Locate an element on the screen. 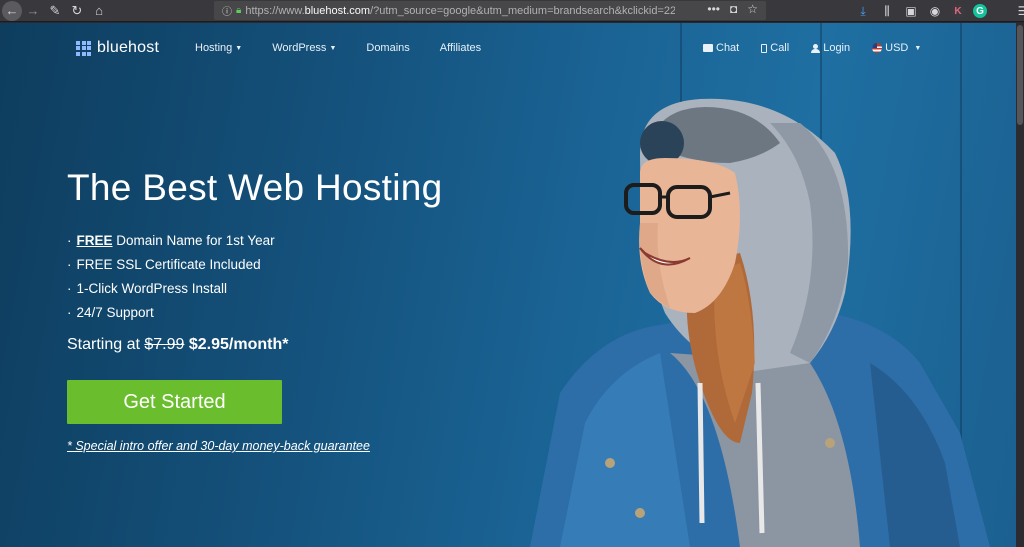 Image resolution: width=1024 pixels, height=547 pixels. chat-icon is located at coordinates (708, 48).